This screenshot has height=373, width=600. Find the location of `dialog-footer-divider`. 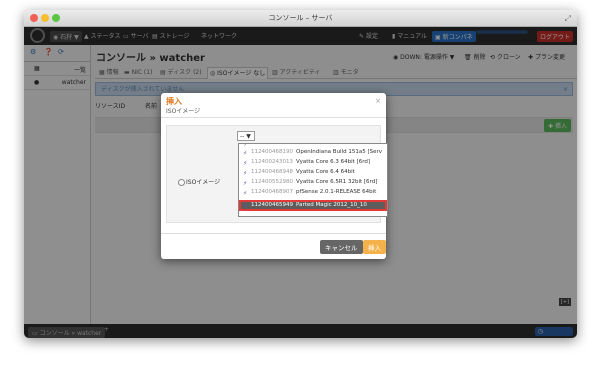

dialog-footer-divider is located at coordinates (273, 233).